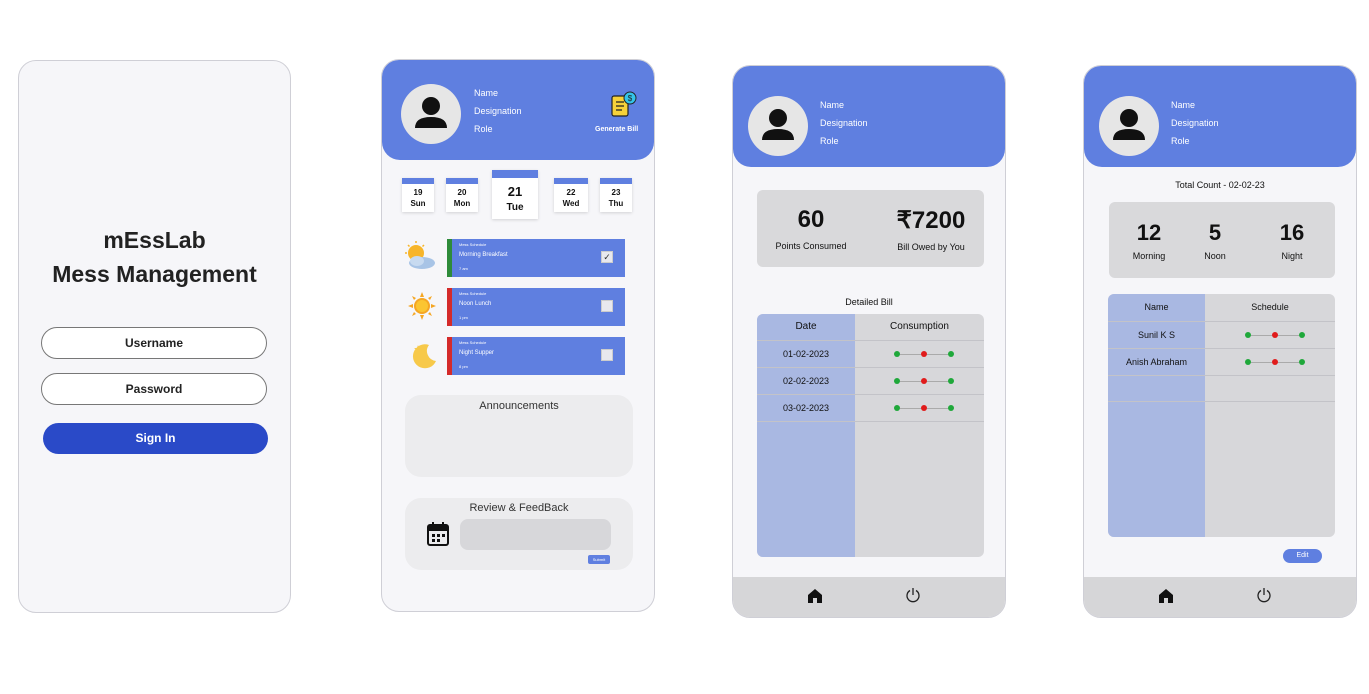 The height and width of the screenshot is (694, 1369). I want to click on day-chip: 19 Sun, so click(418, 195).